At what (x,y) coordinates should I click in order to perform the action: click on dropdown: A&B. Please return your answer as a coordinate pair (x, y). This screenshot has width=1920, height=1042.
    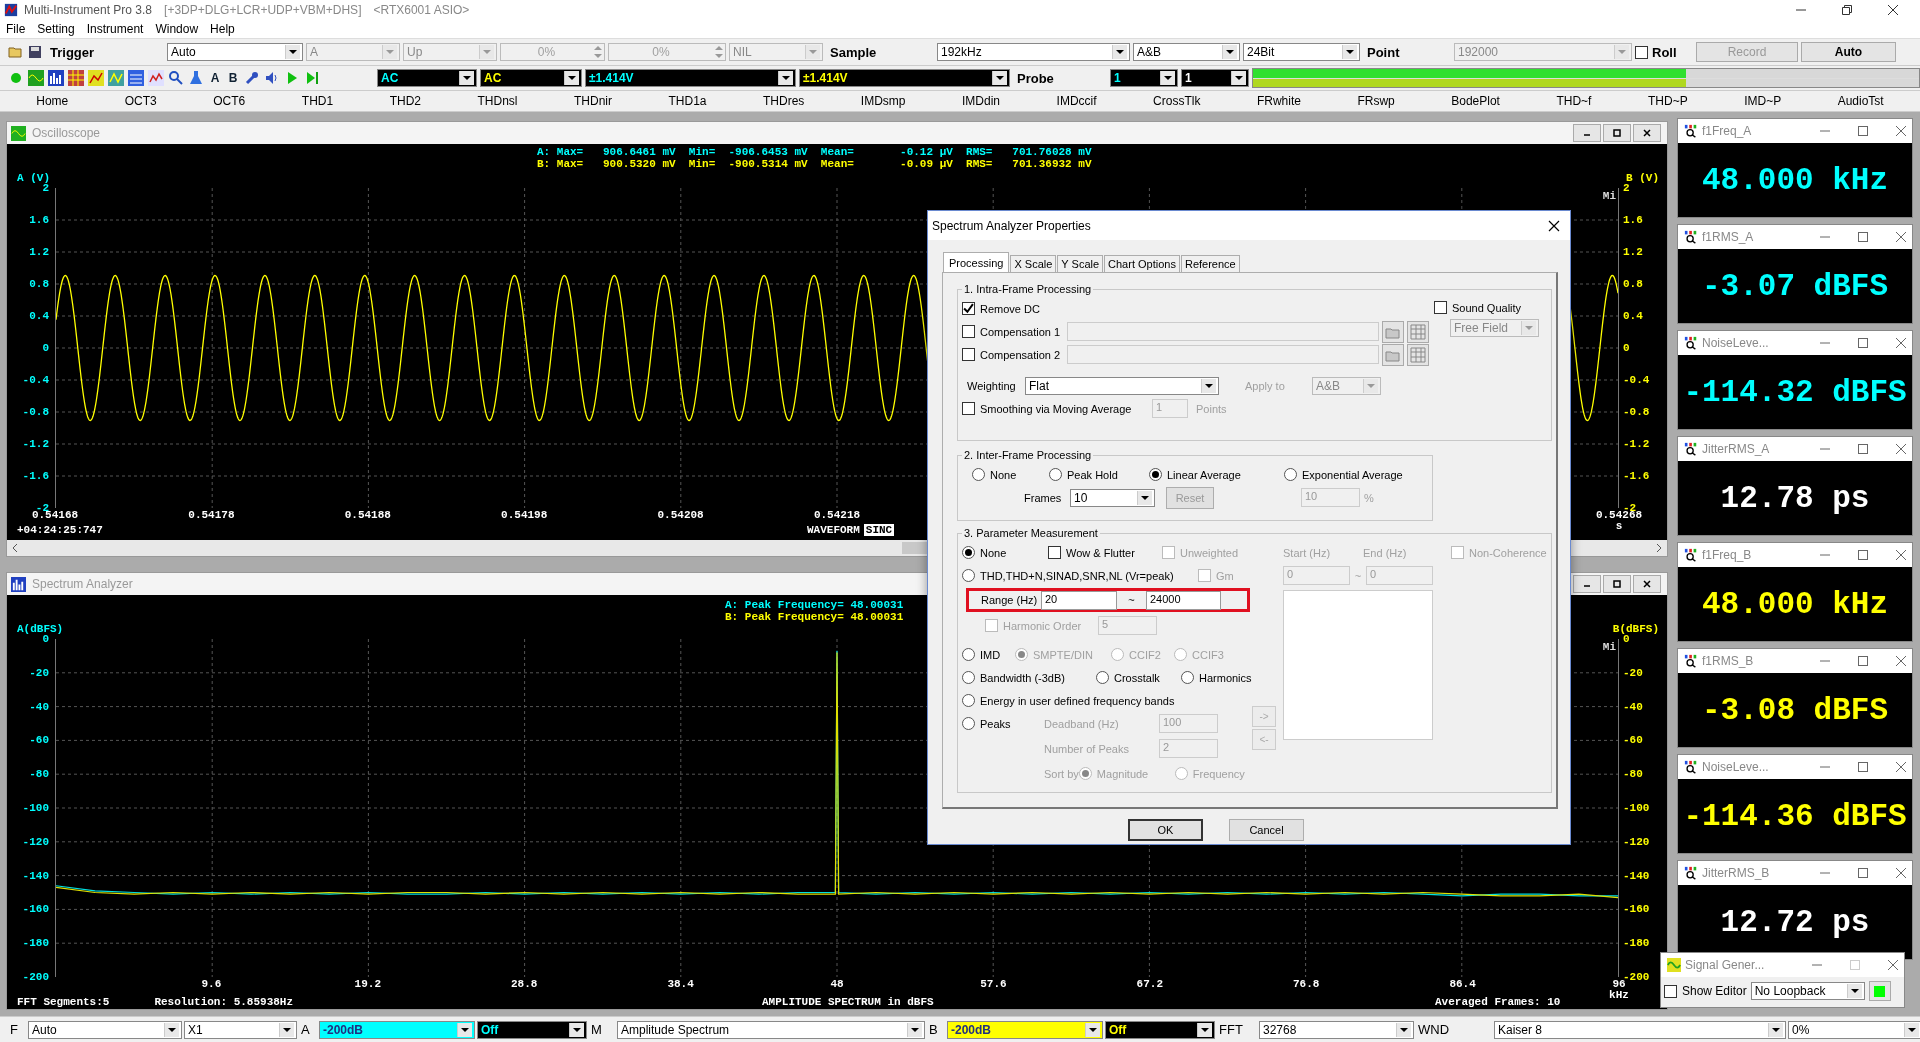
    Looking at the image, I should click on (1186, 52).